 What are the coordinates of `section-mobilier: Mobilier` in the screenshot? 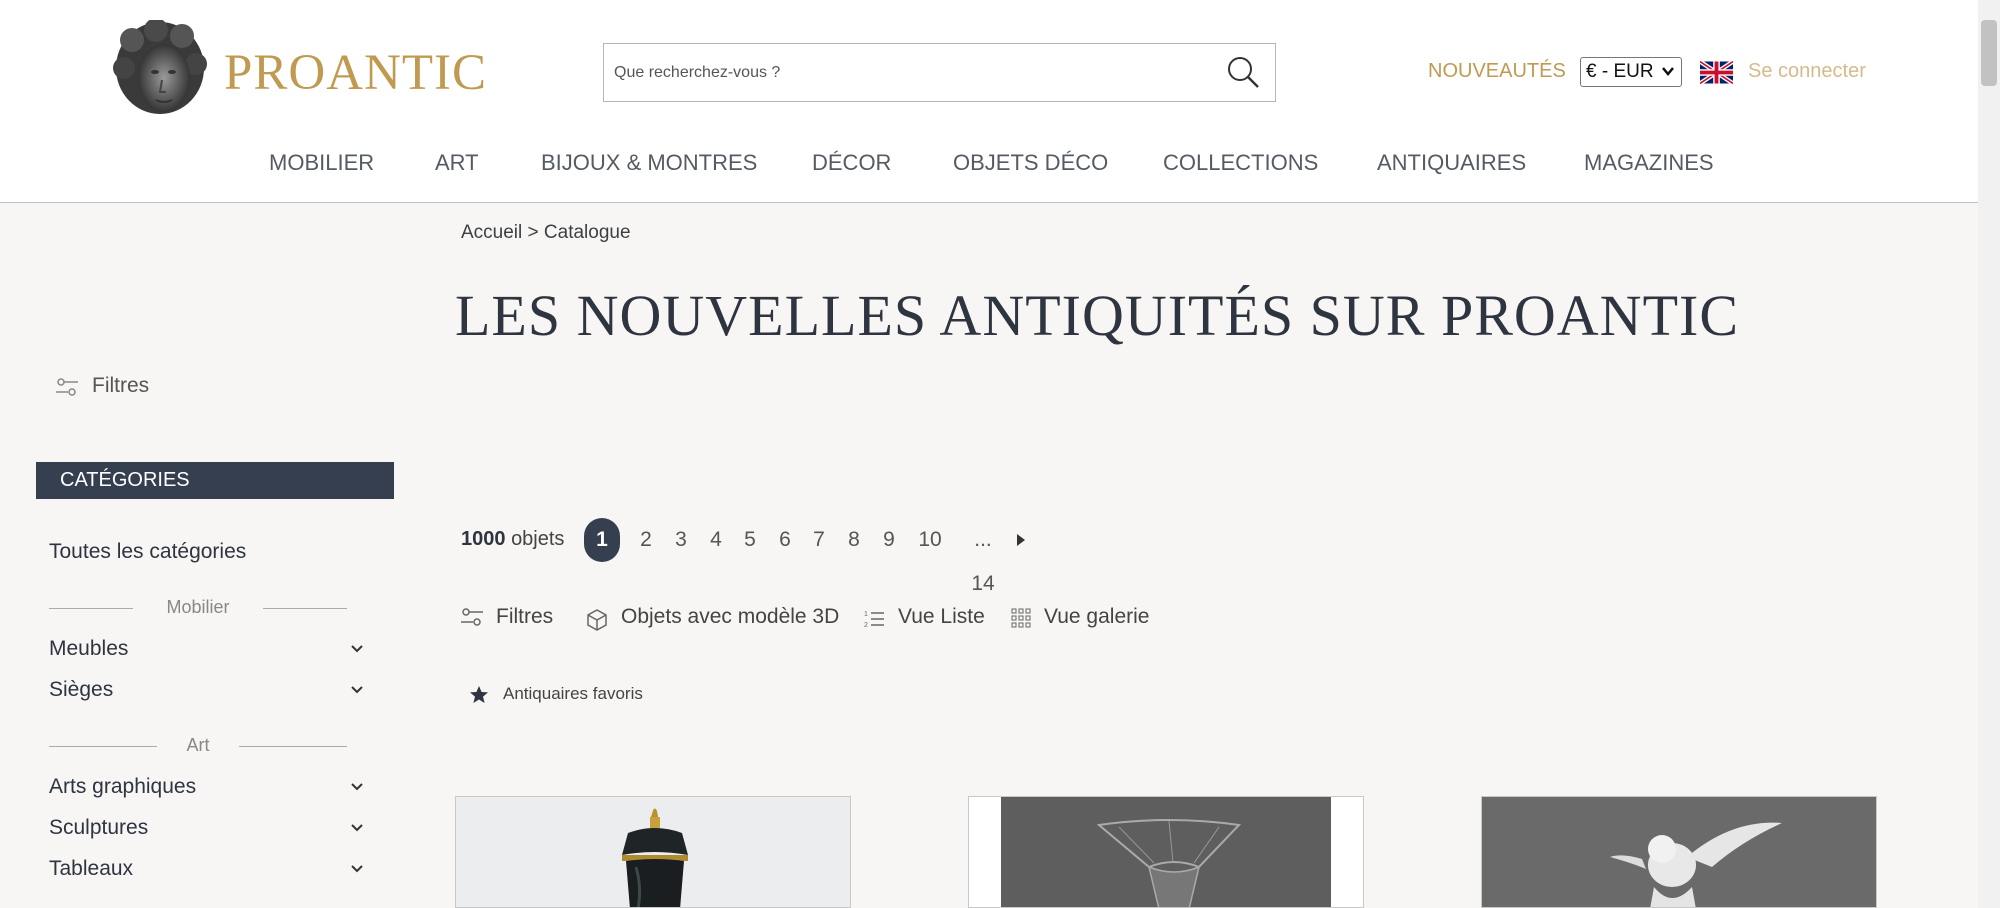 It's located at (198, 607).